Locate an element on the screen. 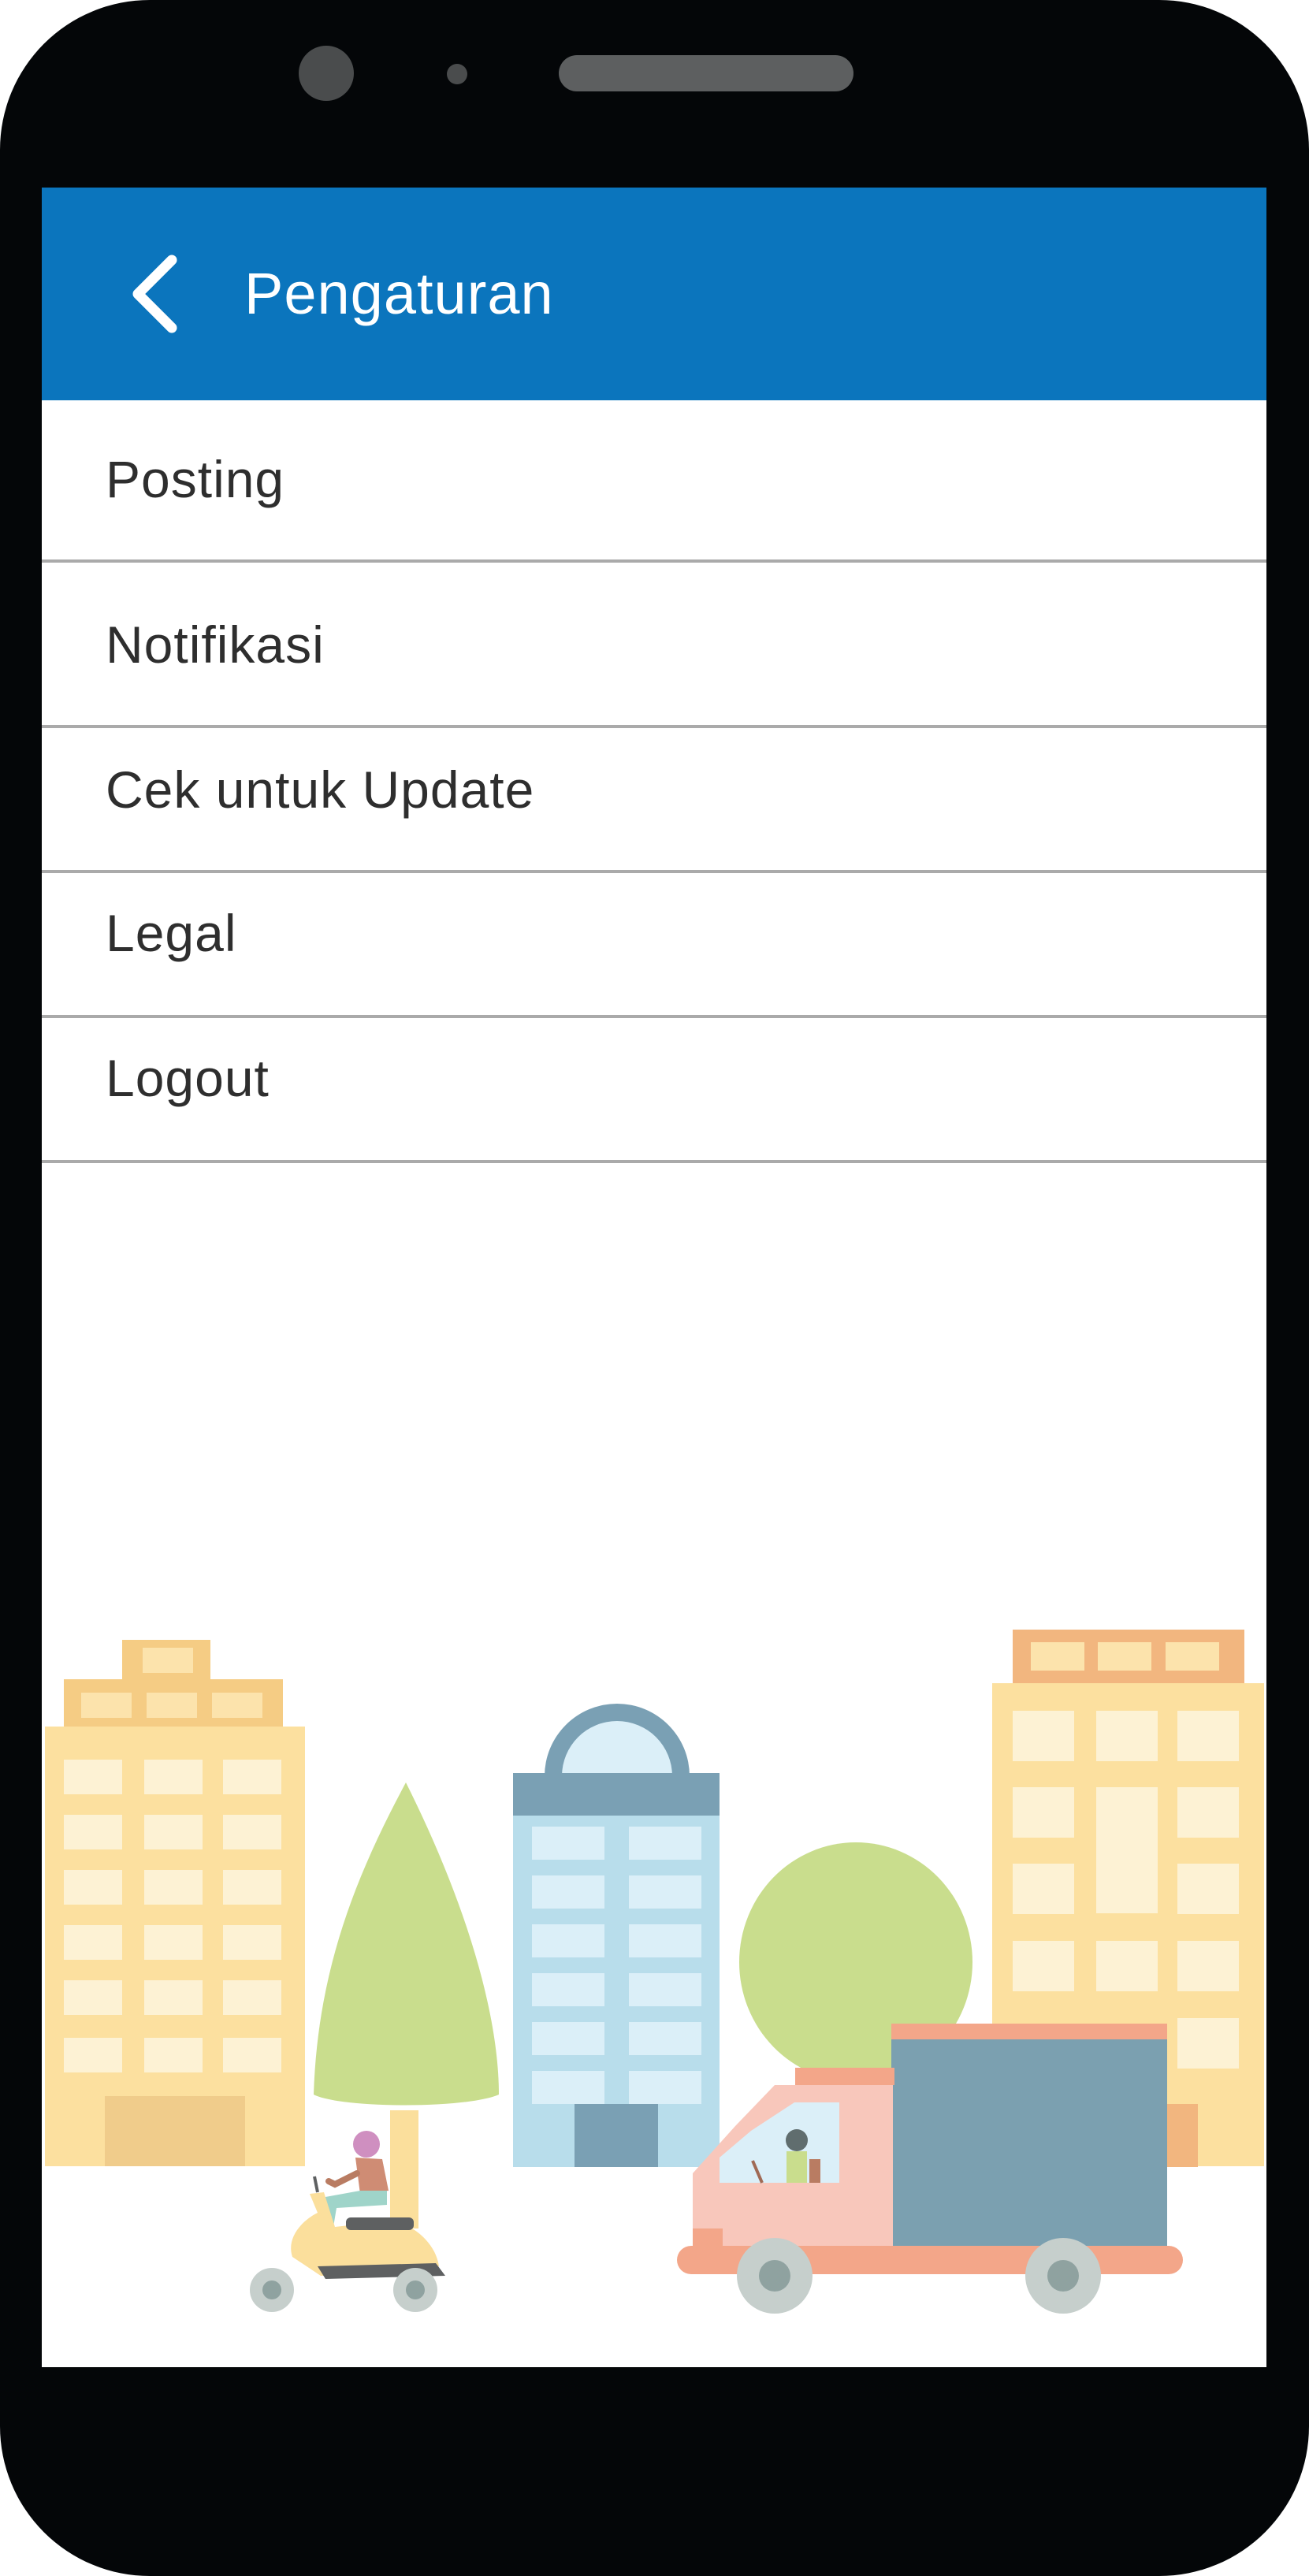 This screenshot has width=1309, height=2576. cone-tree is located at coordinates (406, 2005).